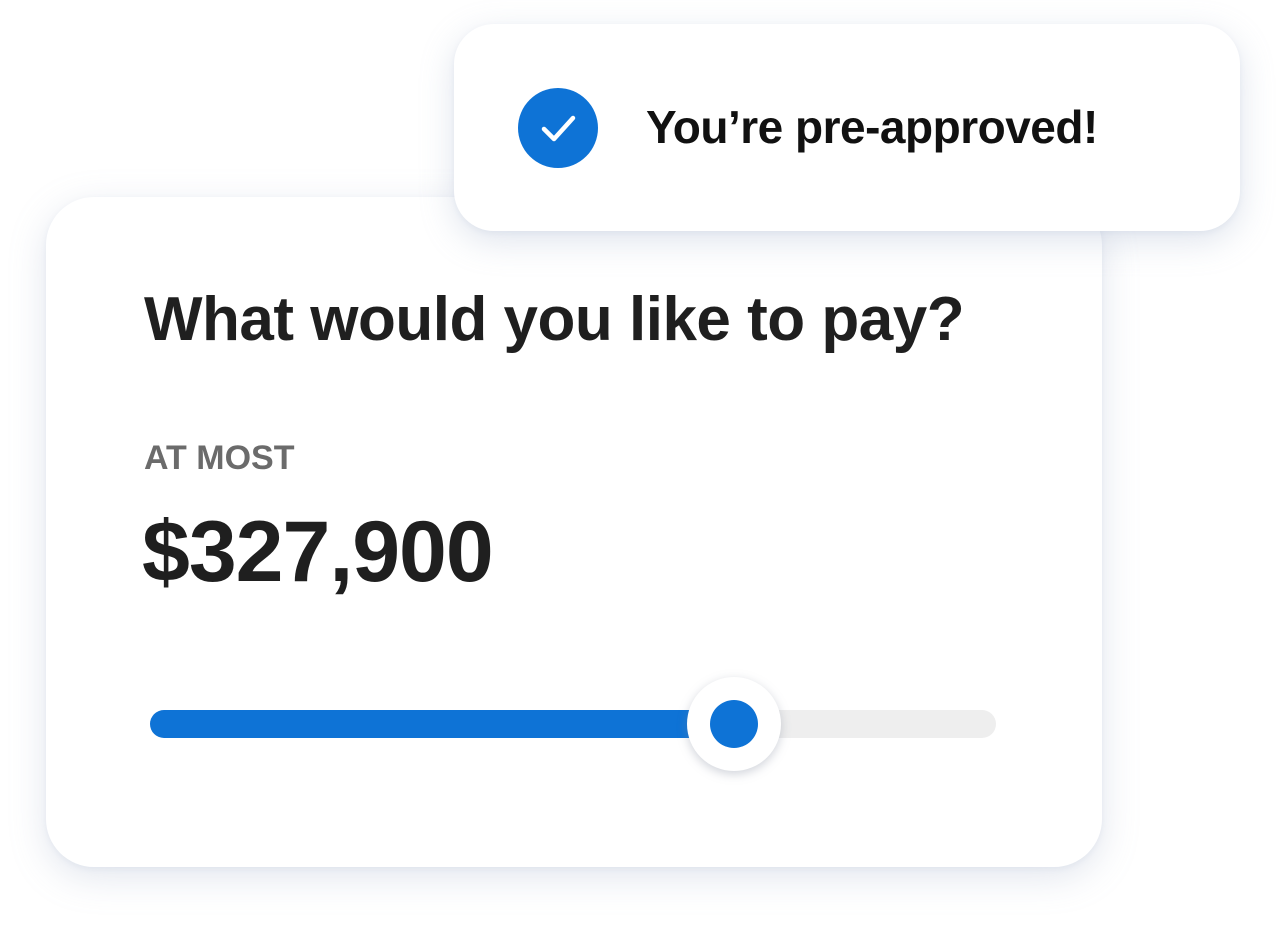 Image resolution: width=1283 pixels, height=932 pixels. I want to click on at-most-label: AT MOST, so click(219, 458).